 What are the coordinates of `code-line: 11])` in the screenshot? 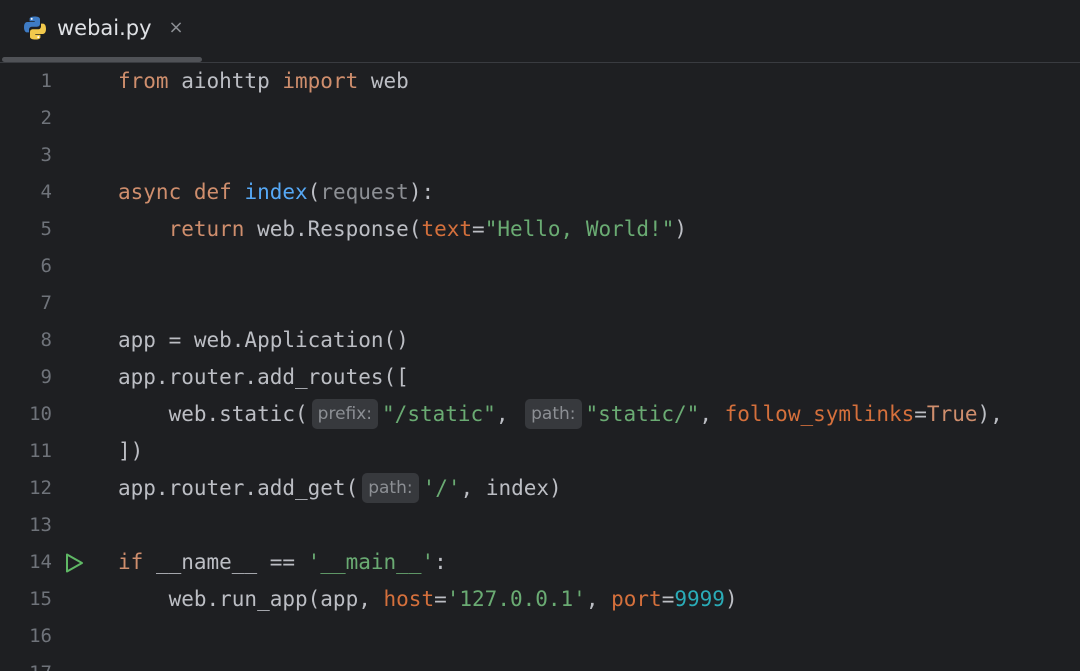 It's located at (540, 451).